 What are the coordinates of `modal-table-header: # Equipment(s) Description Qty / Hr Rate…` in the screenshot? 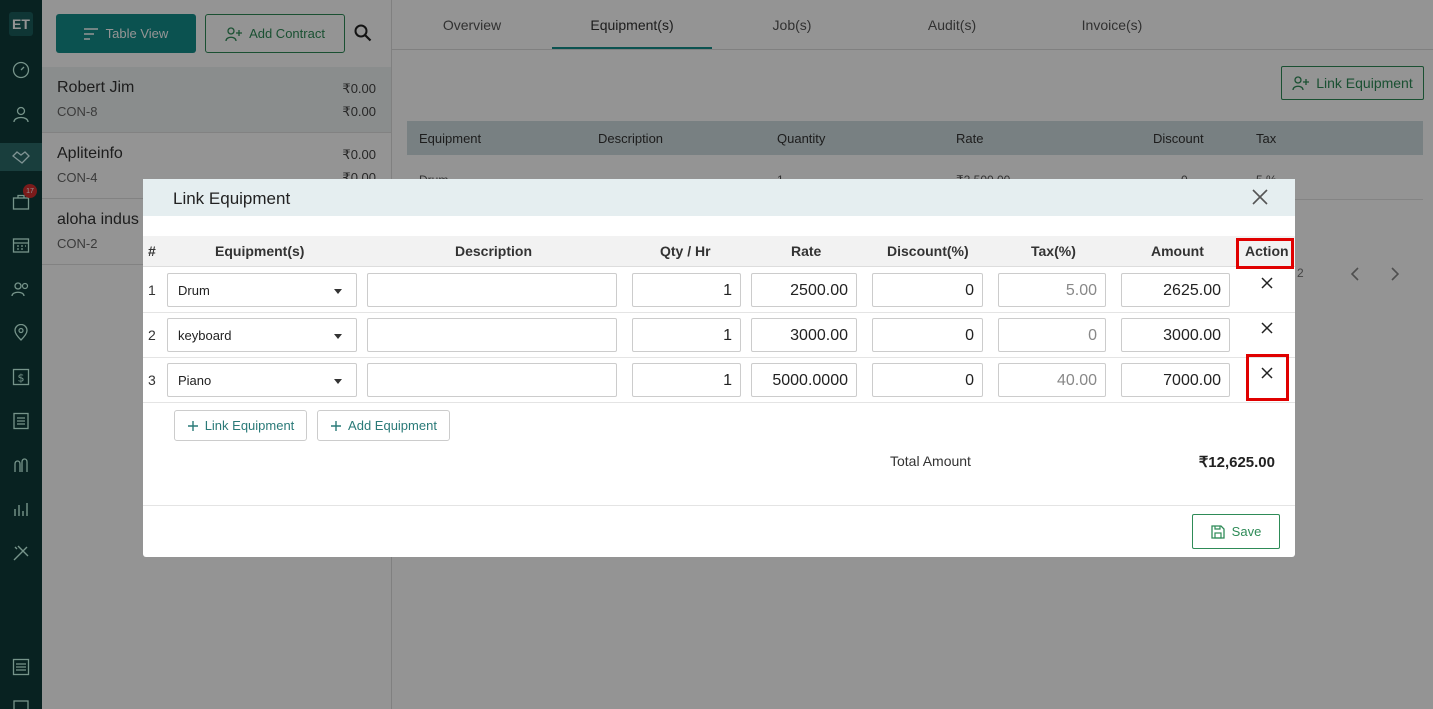 It's located at (719, 251).